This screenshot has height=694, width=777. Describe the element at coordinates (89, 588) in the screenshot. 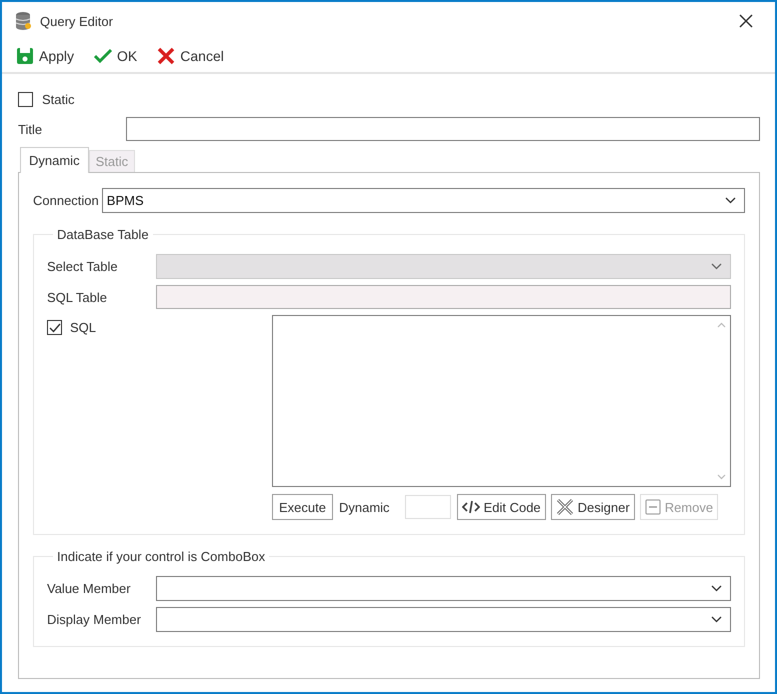

I see `field-label: Value Member` at that location.